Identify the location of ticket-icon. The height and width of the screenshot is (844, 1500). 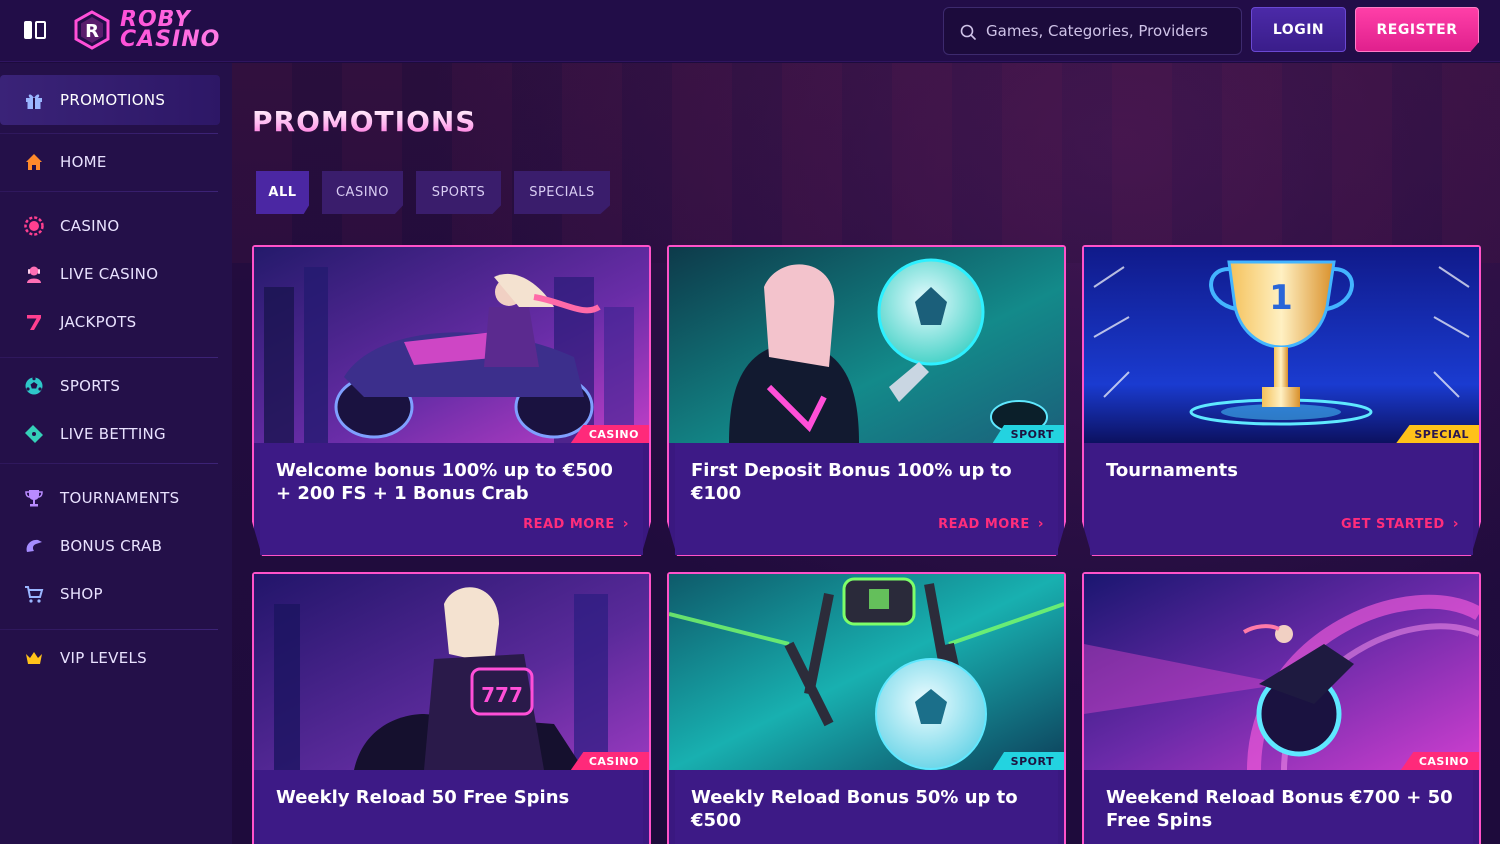
(34, 434).